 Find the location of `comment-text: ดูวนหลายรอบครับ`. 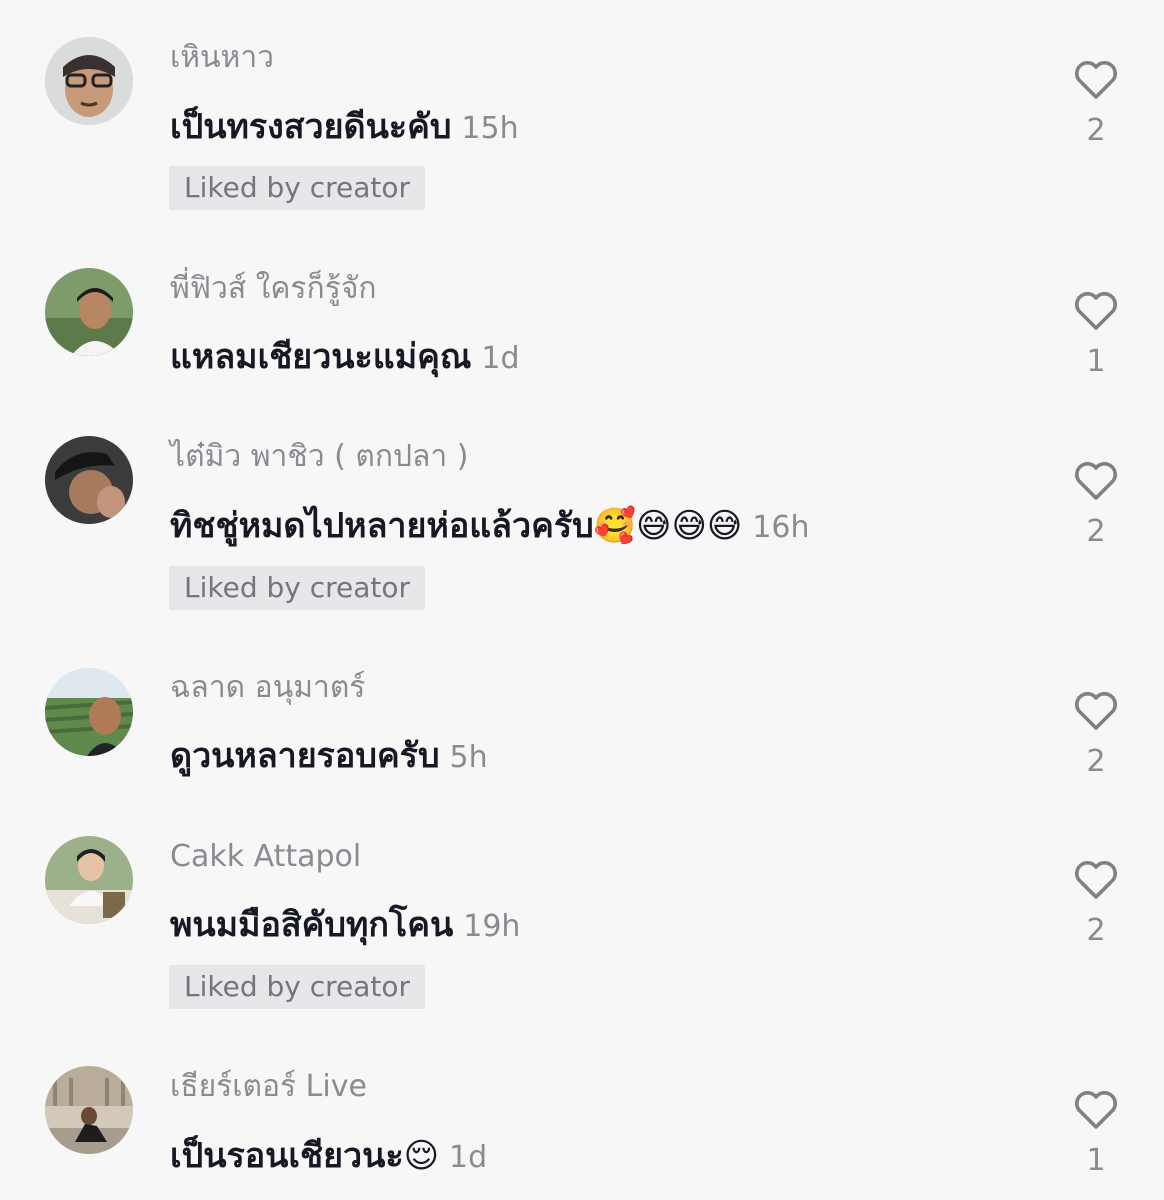

comment-text: ดูวนหลายรอบครับ is located at coordinates (305, 756).